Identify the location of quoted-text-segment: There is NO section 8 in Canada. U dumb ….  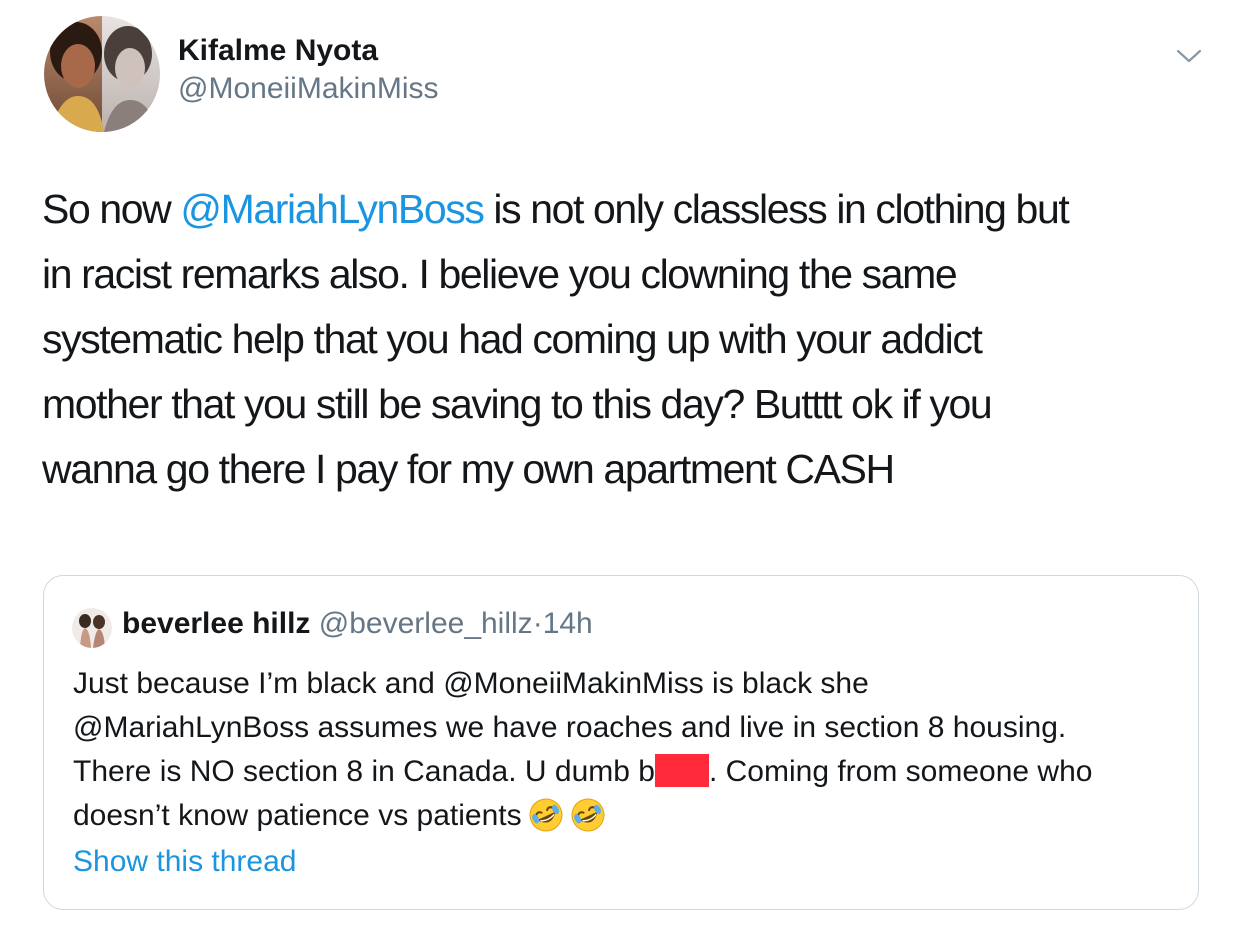
(364, 771).